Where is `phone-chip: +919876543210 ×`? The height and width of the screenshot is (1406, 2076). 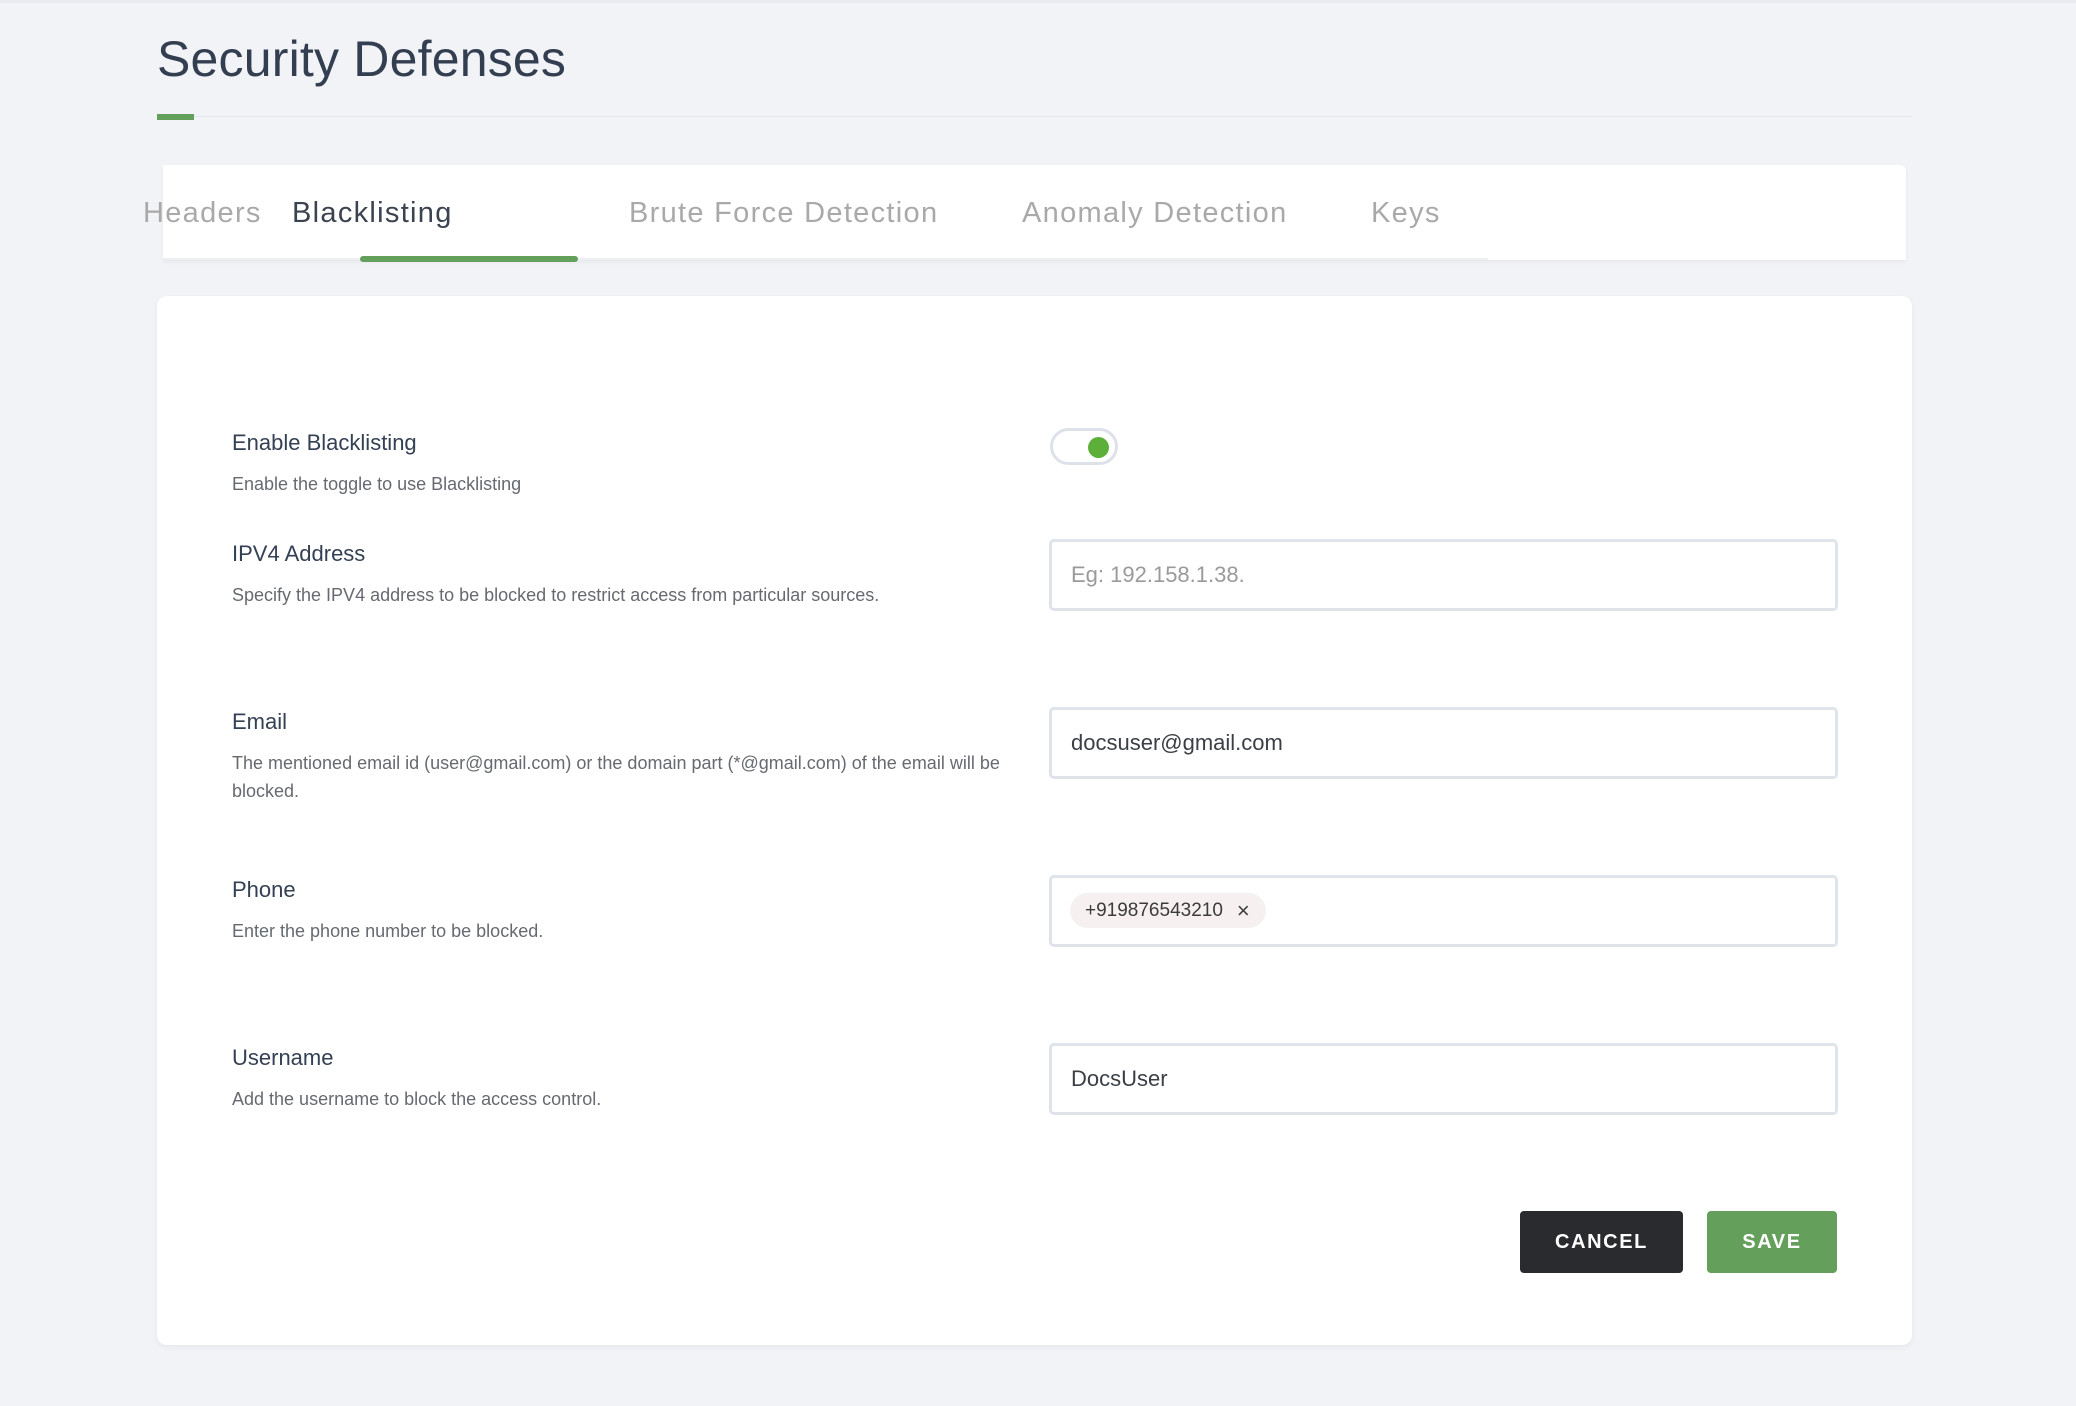 phone-chip: +919876543210 × is located at coordinates (1168, 910).